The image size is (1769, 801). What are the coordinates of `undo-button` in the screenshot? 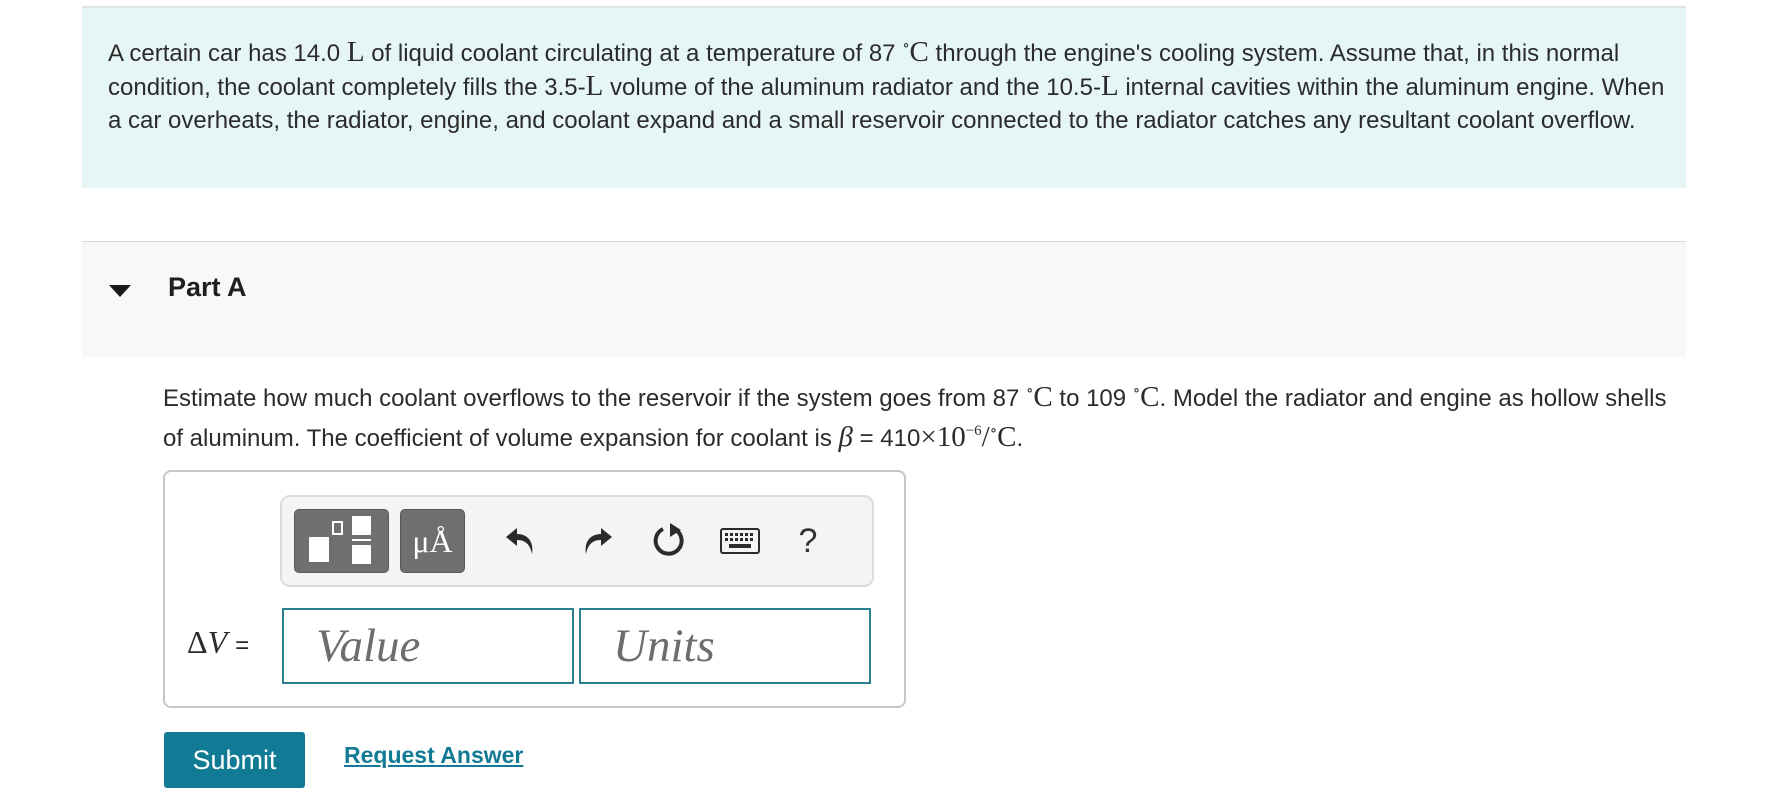 It's located at (522, 541).